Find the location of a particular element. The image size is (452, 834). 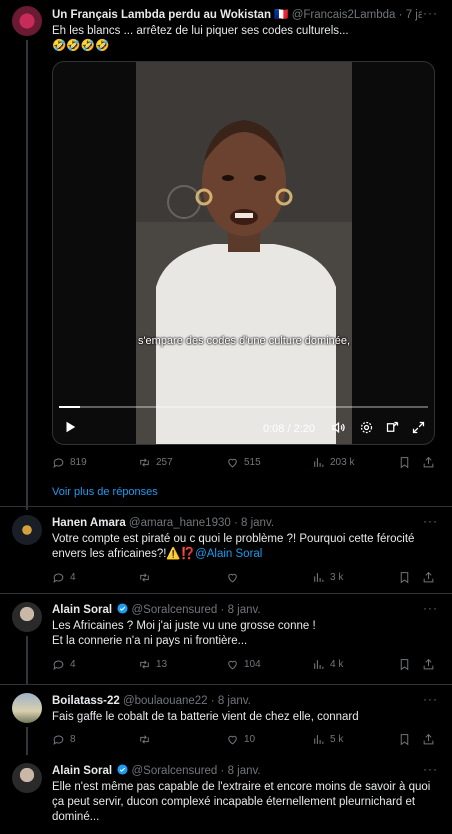

views-button: 203 k is located at coordinates (333, 462).